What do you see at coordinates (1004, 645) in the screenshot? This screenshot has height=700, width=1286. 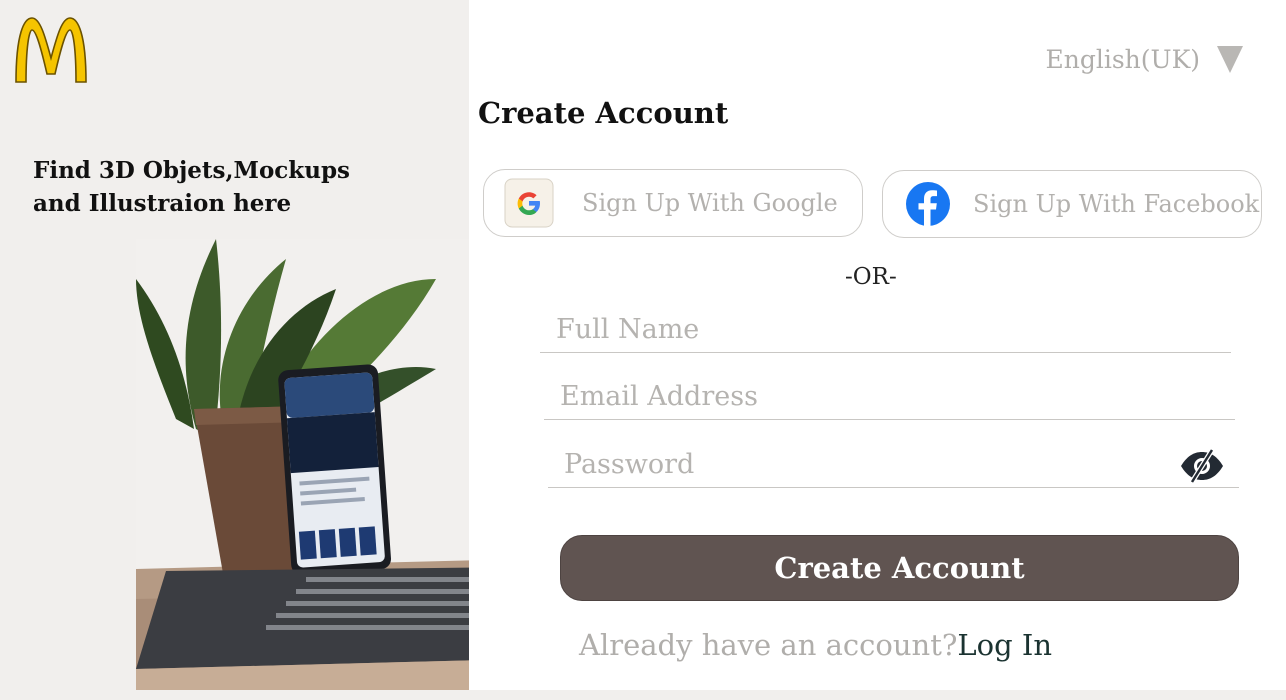 I see `login-link: Log In` at bounding box center [1004, 645].